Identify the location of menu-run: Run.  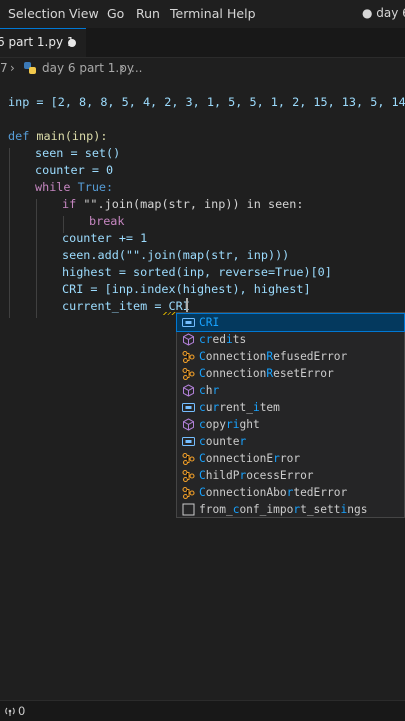
(148, 13).